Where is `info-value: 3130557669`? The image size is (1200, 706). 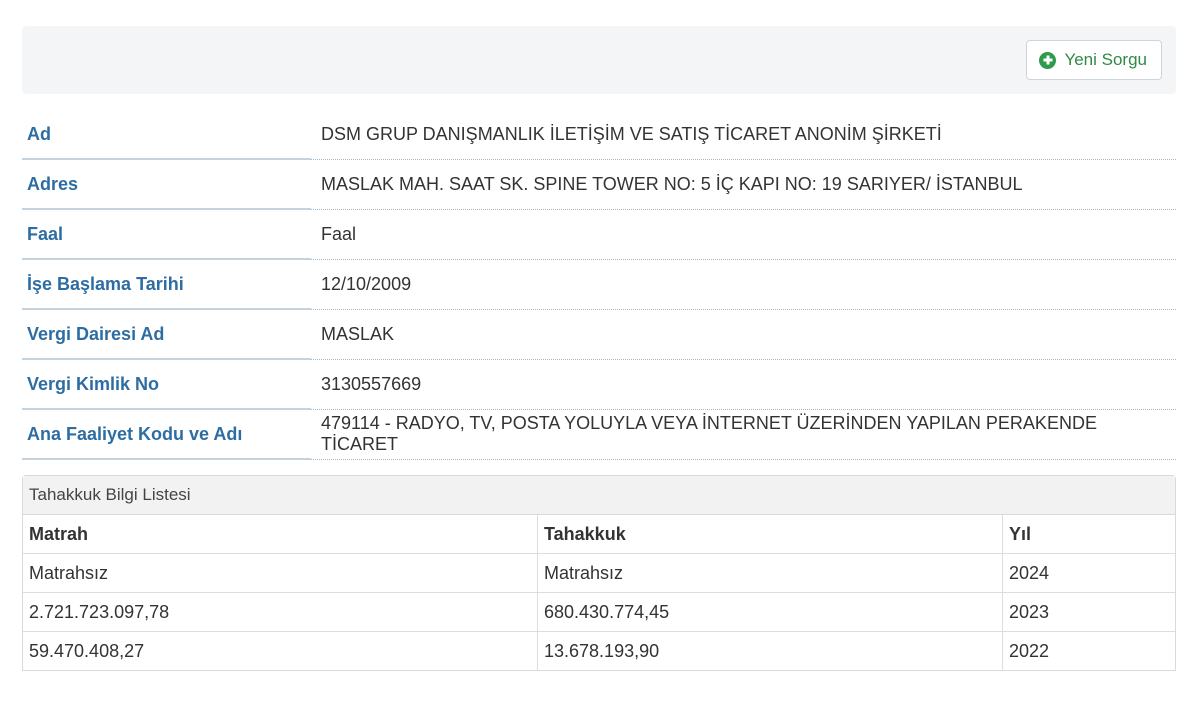
info-value: 3130557669 is located at coordinates (743, 384).